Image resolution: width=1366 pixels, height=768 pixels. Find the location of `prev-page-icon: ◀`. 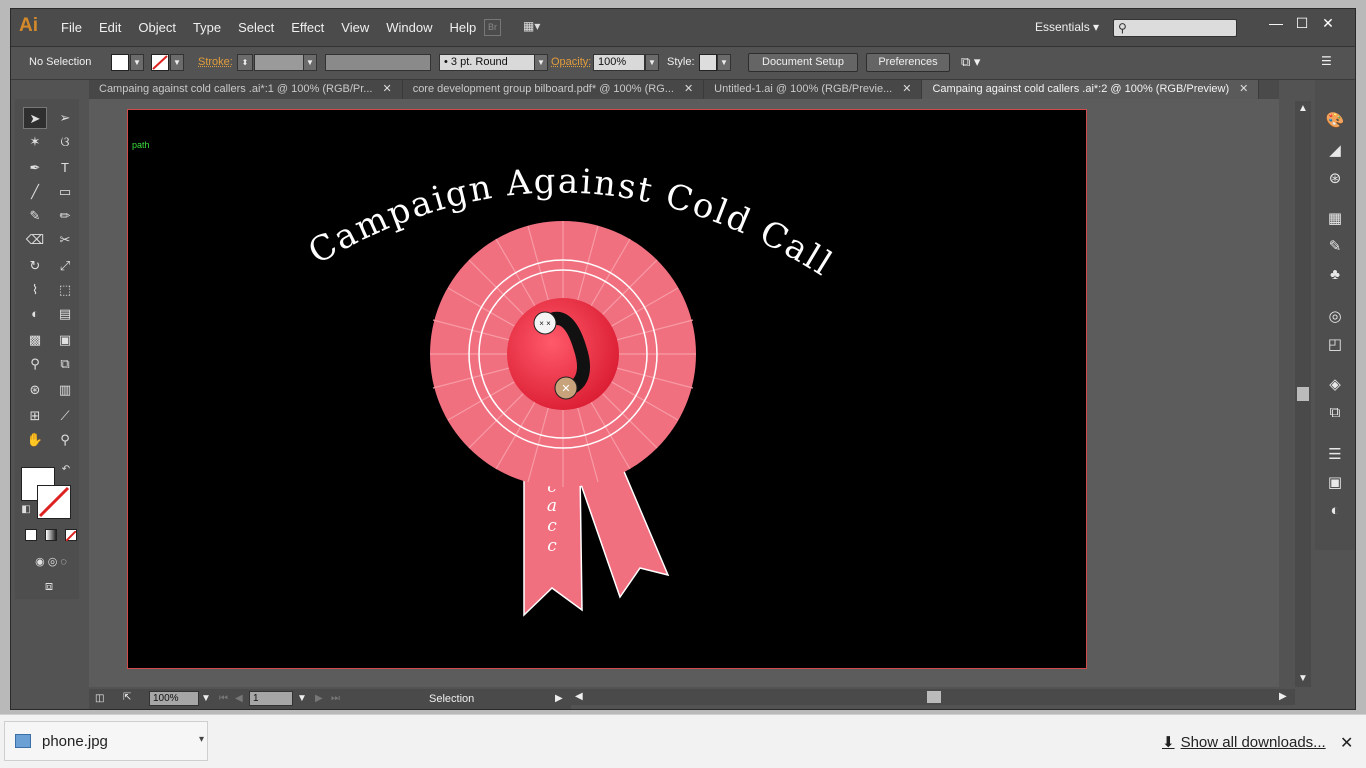

prev-page-icon: ◀ is located at coordinates (239, 698).